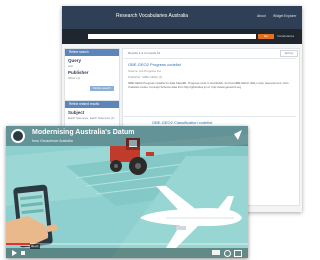 This screenshot has height=260, width=320. What do you see at coordinates (75, 60) in the screenshot?
I see `query-label: Query` at bounding box center [75, 60].